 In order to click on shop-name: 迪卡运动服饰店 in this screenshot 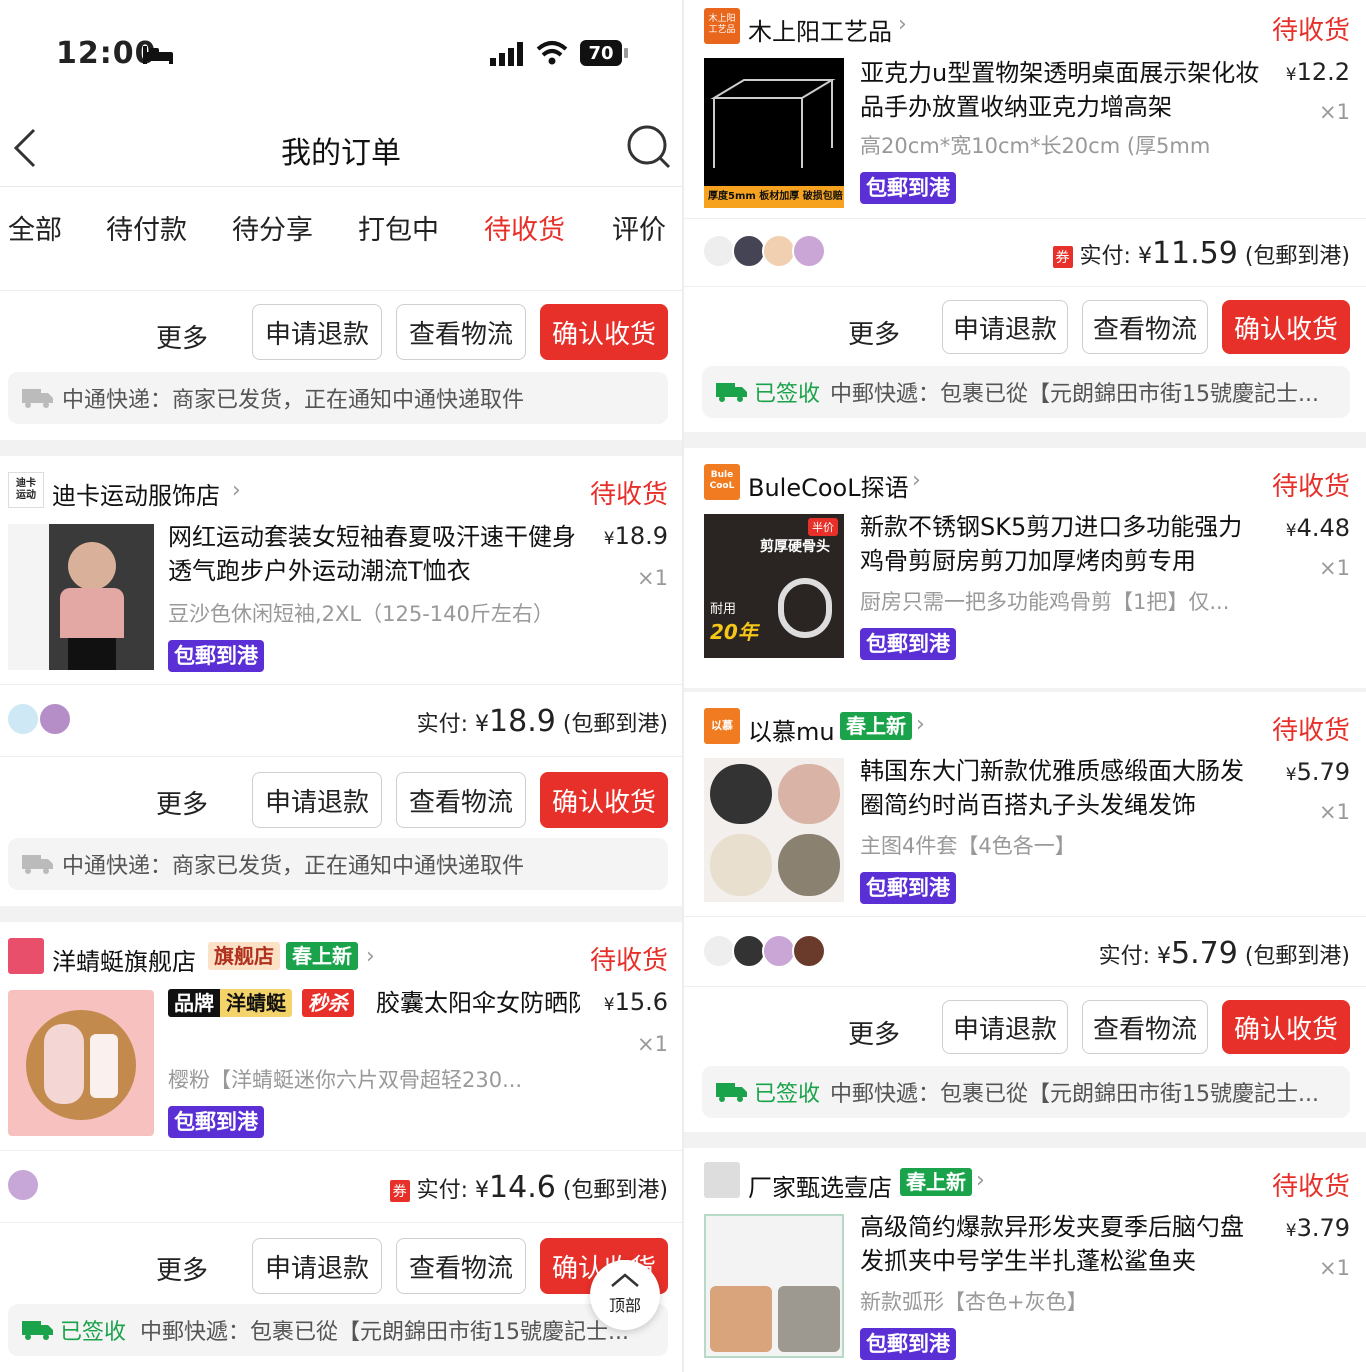, I will do `click(136, 493)`.